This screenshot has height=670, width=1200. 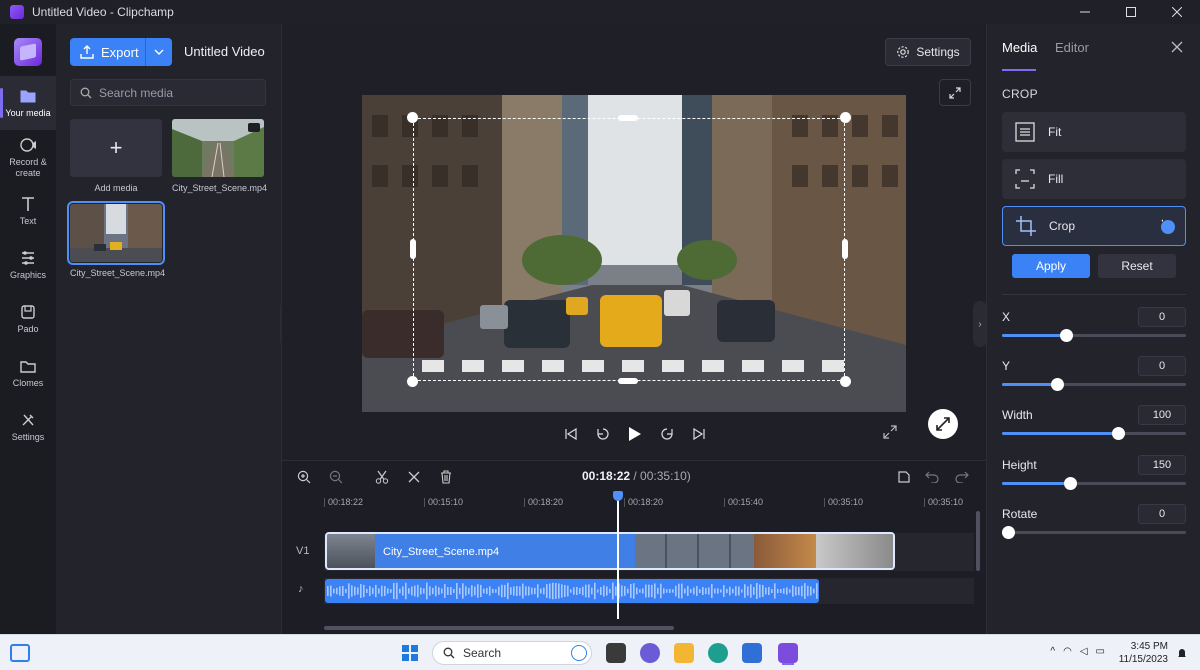 What do you see at coordinates (1178, 47) in the screenshot?
I see `close-panel-button` at bounding box center [1178, 47].